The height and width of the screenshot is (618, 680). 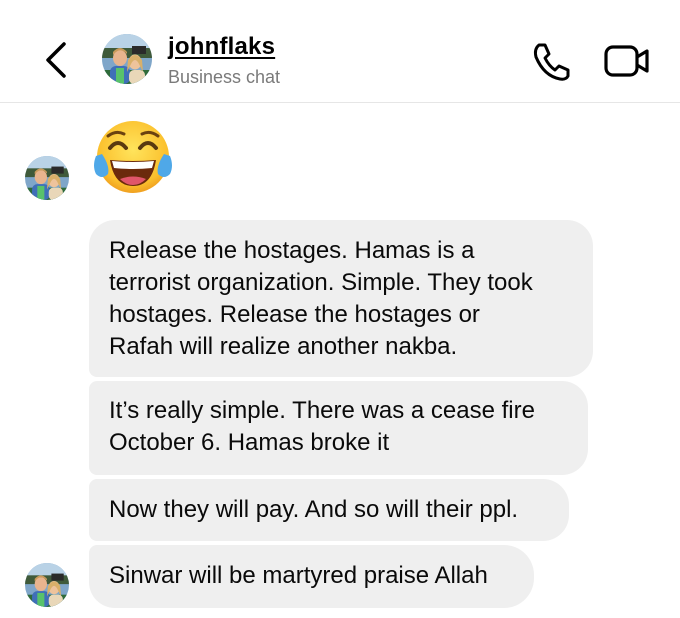 I want to click on message-bubble: Sinwar will be martyred praise Allah, so click(x=311, y=576).